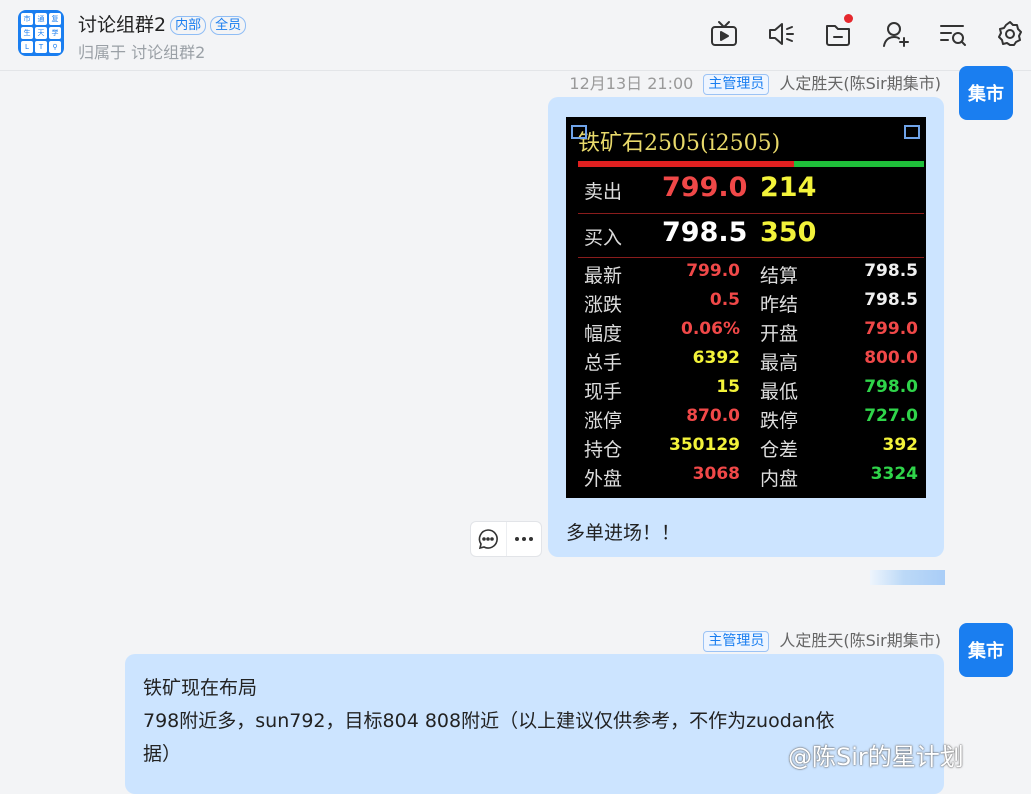 The image size is (1031, 794). I want to click on quote-field-label: 总手, so click(603, 363).